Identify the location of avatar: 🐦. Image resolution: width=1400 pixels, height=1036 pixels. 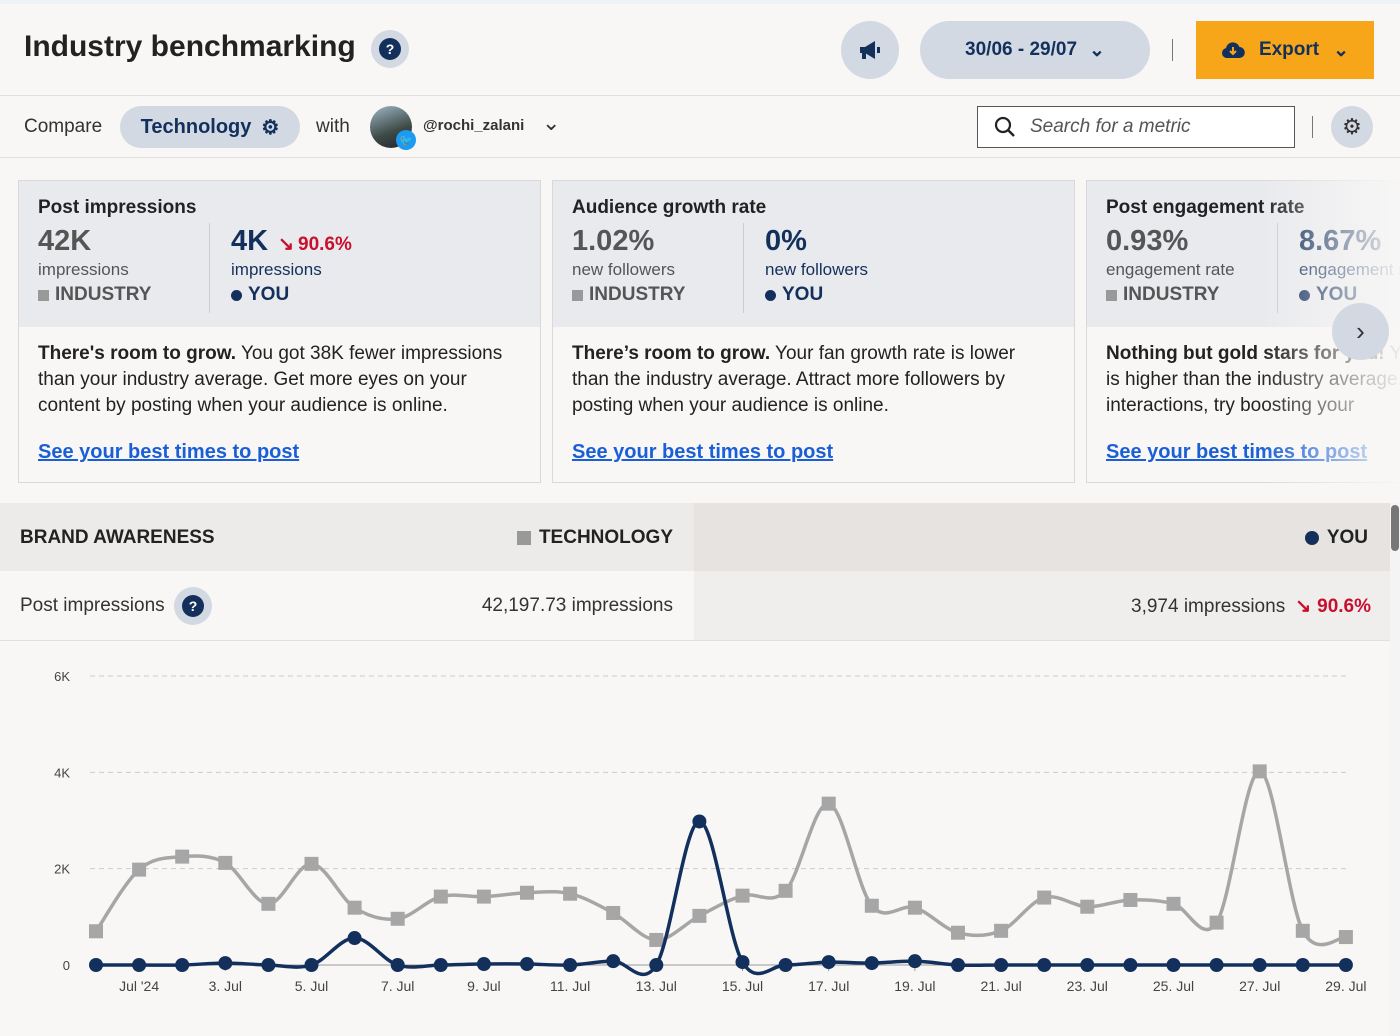
(393, 128).